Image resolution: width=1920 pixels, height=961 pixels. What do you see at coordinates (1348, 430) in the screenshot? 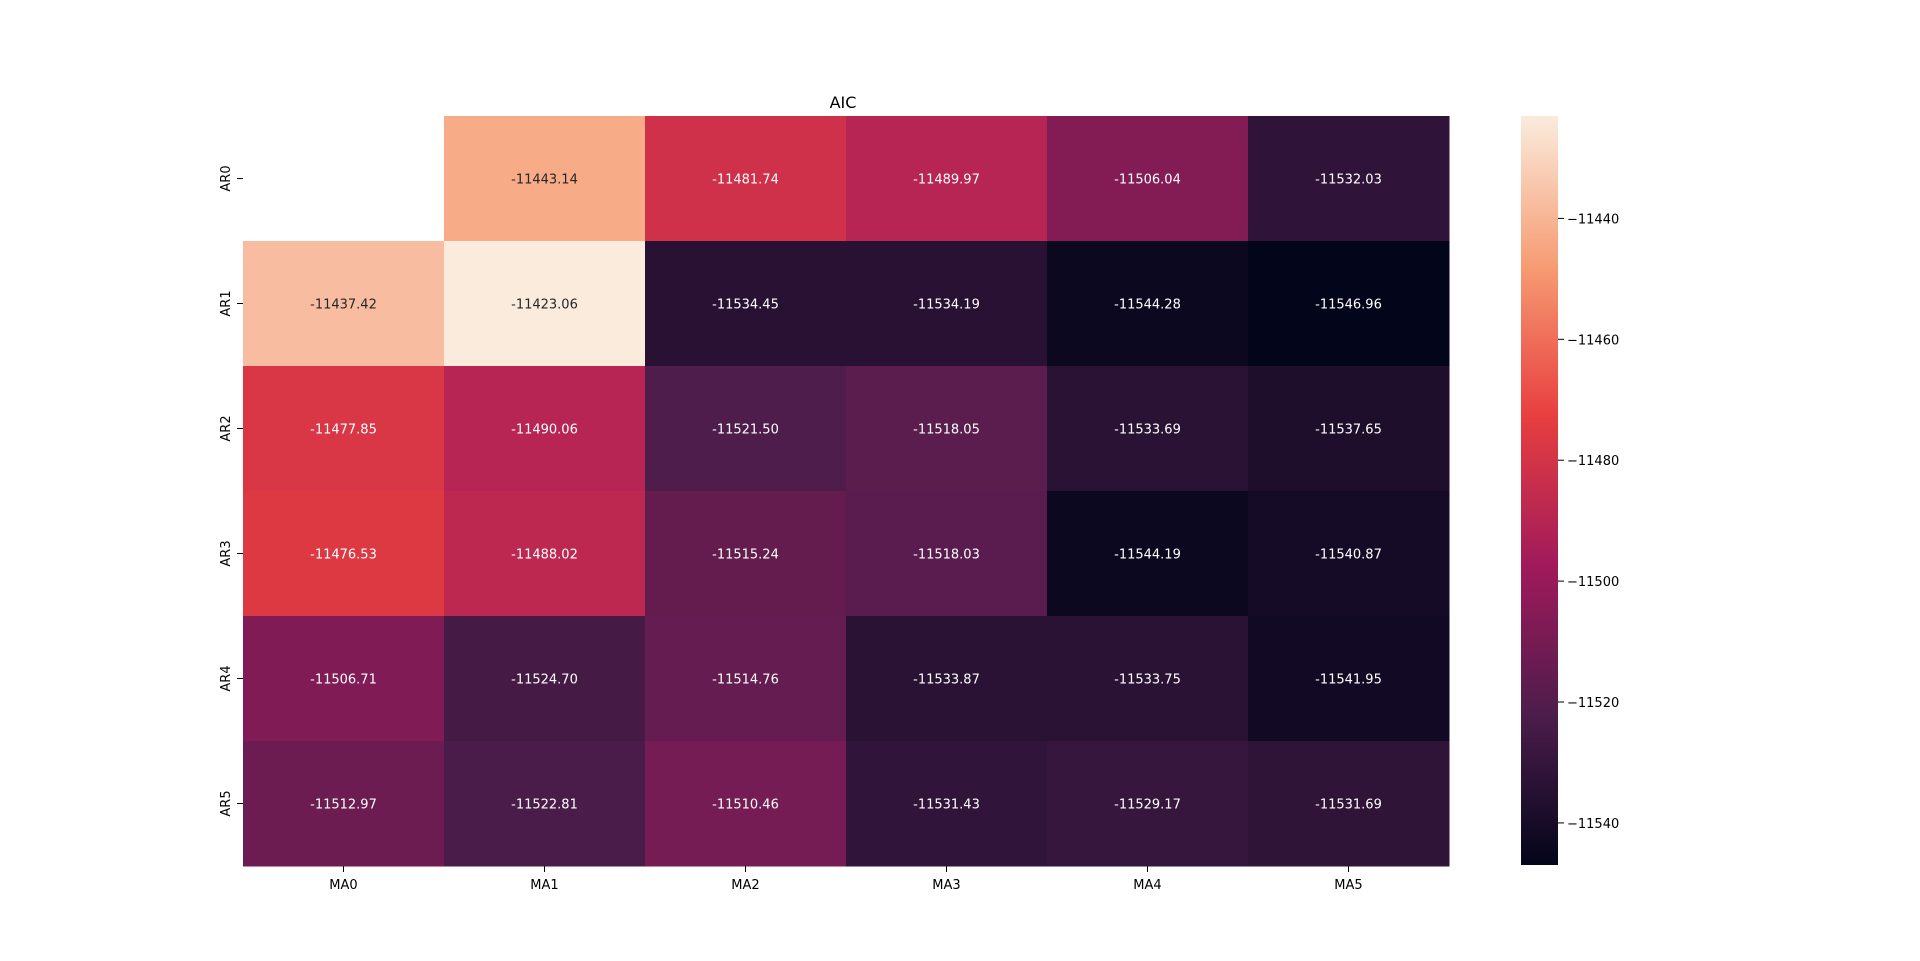
I see `cell-label-ar2-ma5: -11537.65` at bounding box center [1348, 430].